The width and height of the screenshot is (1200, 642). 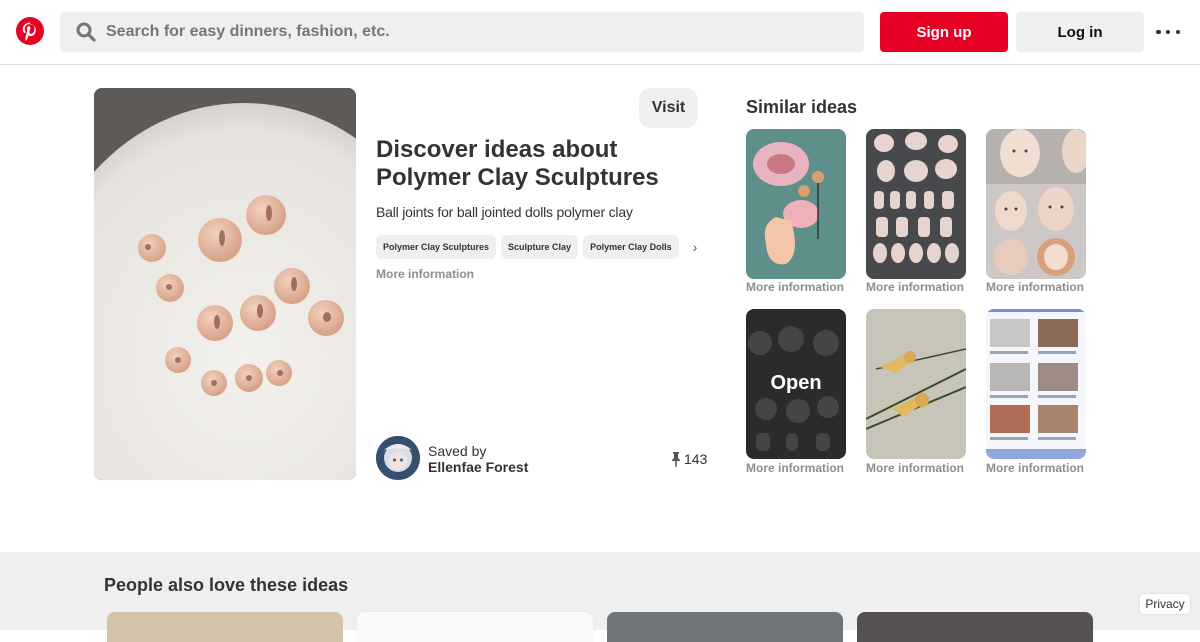 I want to click on search-bar, so click(x=462, y=32).